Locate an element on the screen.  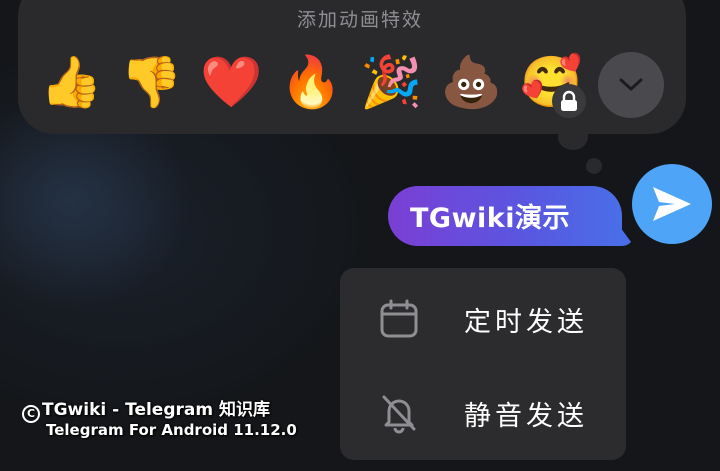
chevron-down-icon is located at coordinates (631, 84).